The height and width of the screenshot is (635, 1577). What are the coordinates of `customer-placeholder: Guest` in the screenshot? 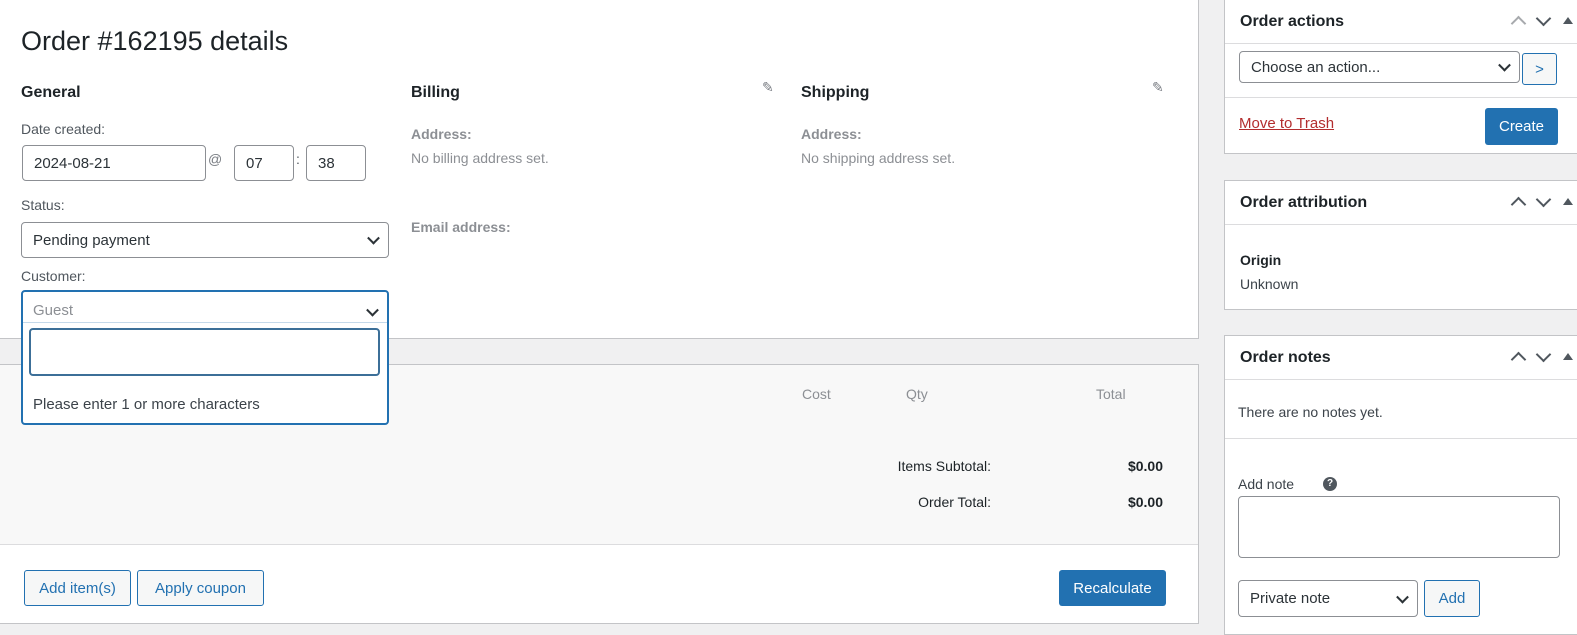 It's located at (53, 310).